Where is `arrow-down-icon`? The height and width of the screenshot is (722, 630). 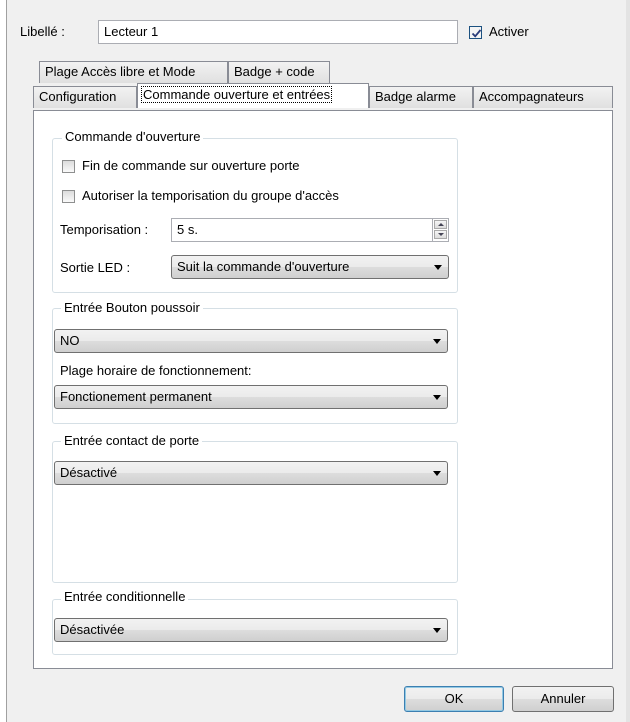 arrow-down-icon is located at coordinates (440, 234).